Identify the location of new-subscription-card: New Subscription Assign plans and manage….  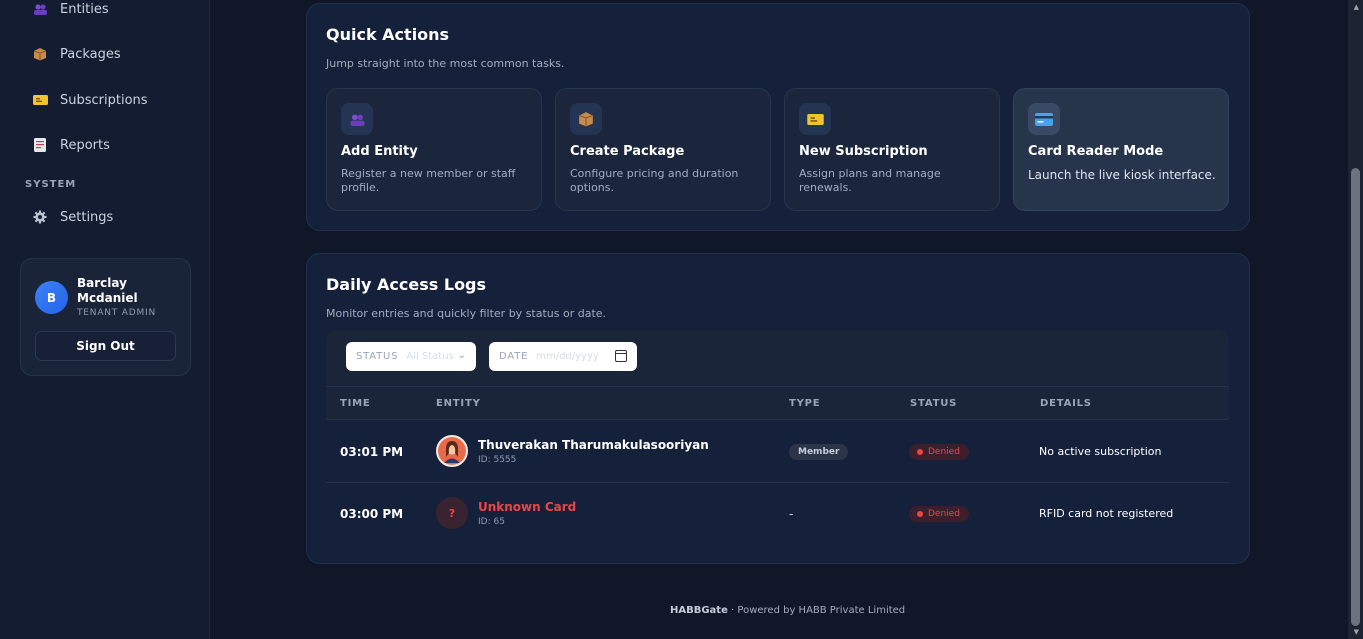
(892, 149).